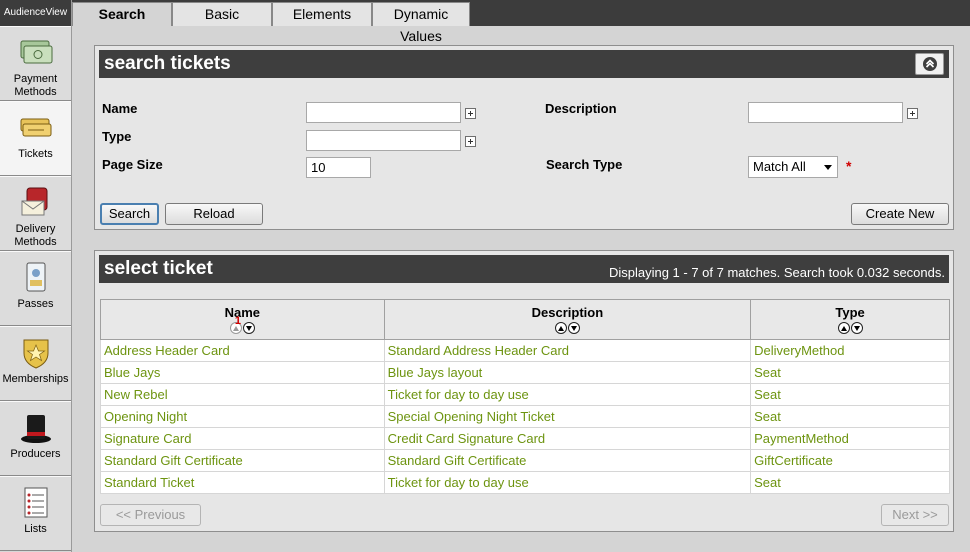 The width and height of the screenshot is (970, 552). Describe the element at coordinates (214, 214) in the screenshot. I see `reload-button: Reload` at that location.